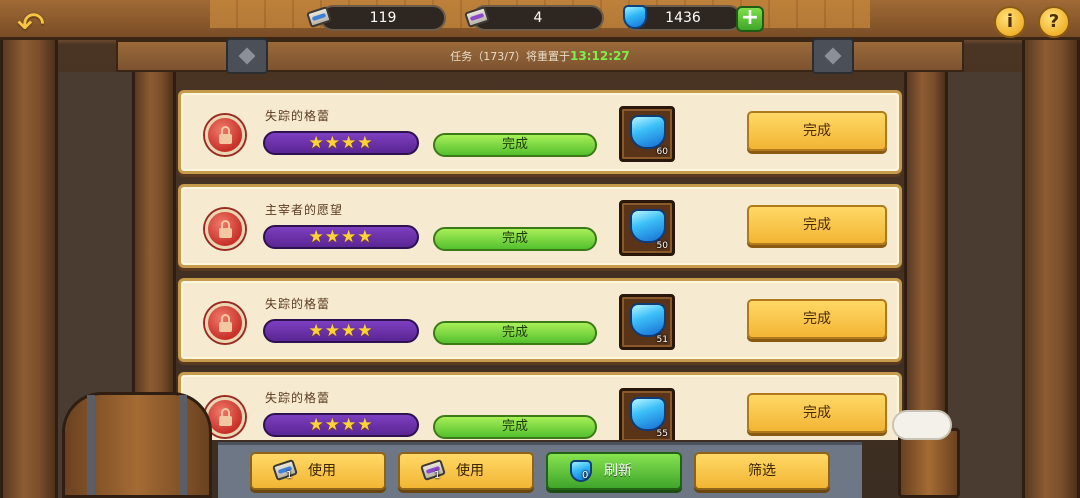 The width and height of the screenshot is (1080, 498). I want to click on gem-cost: 0, so click(585, 475).